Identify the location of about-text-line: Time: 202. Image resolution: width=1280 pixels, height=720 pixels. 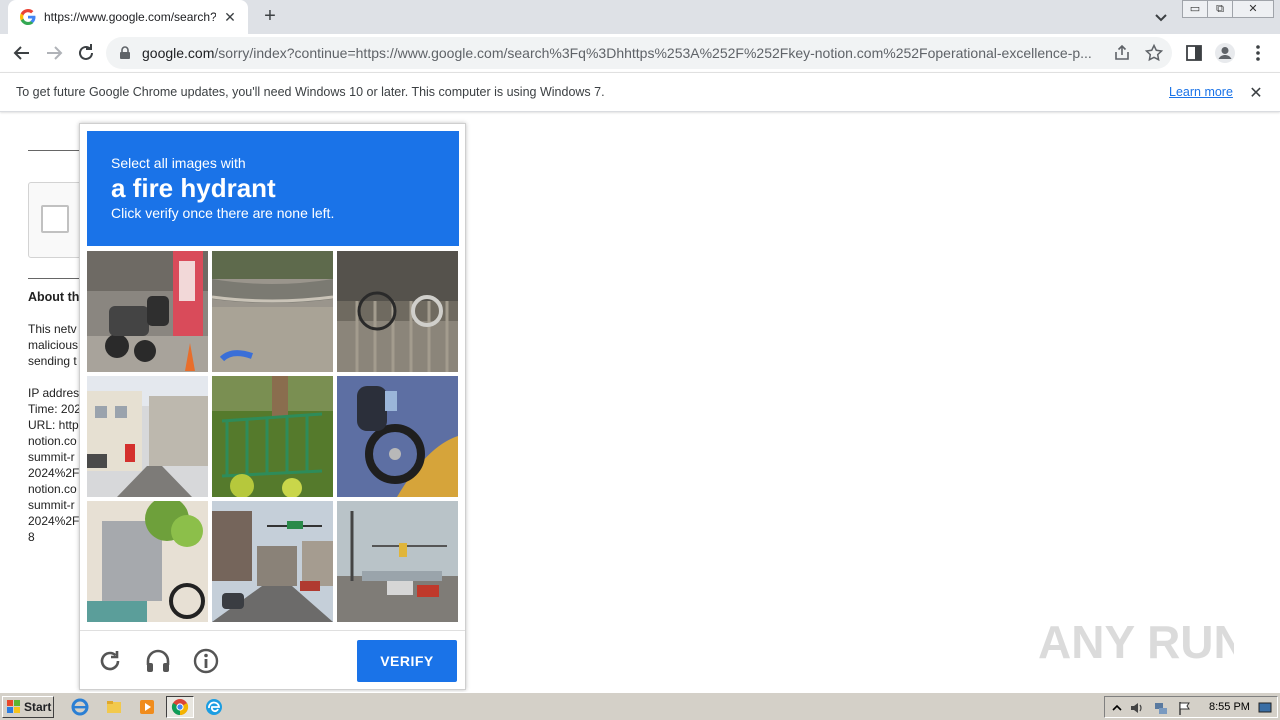
(54, 409).